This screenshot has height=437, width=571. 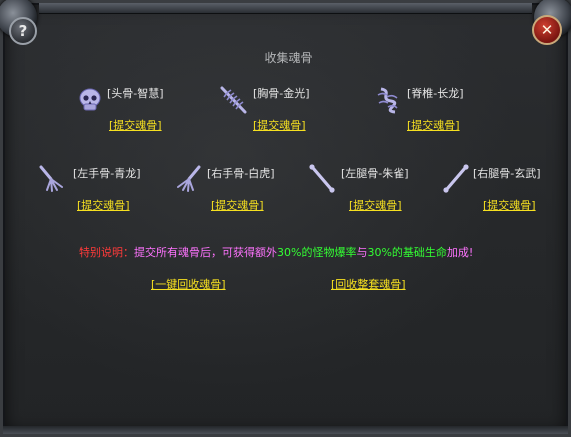 What do you see at coordinates (507, 173) in the screenshot?
I see `bone-name: [右腿骨-玄武]` at bounding box center [507, 173].